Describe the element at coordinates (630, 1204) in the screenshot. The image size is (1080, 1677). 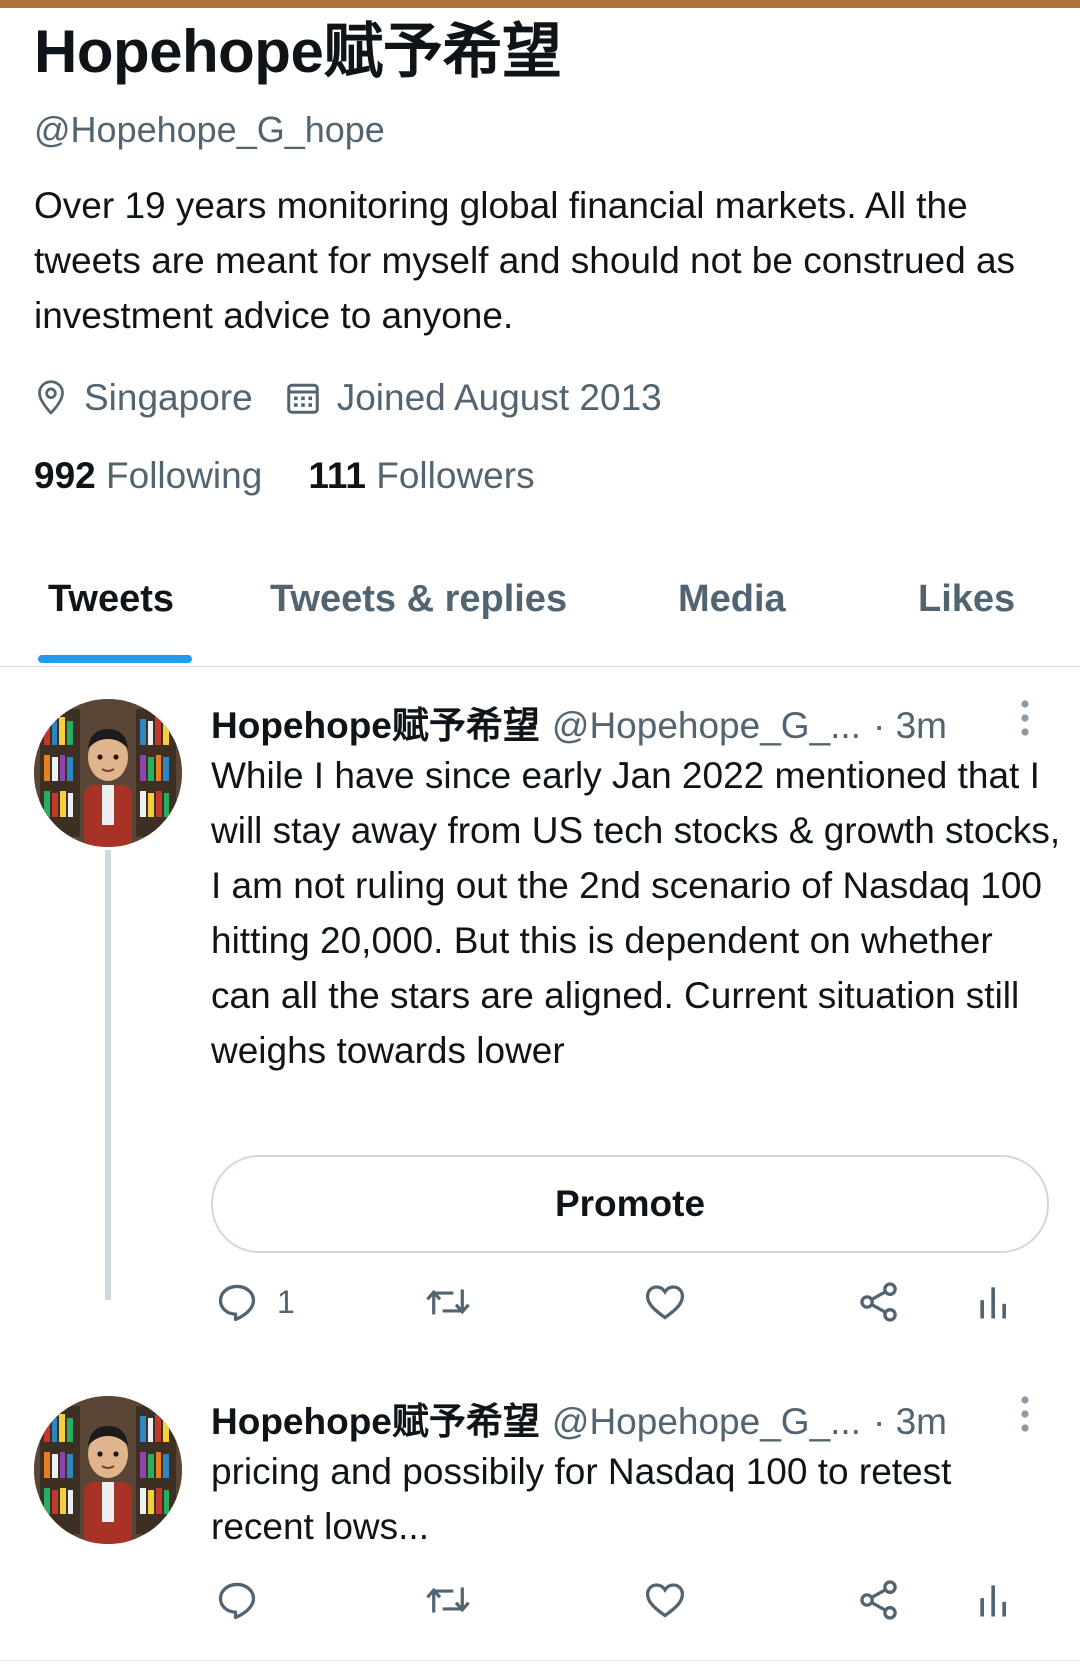
I see `promote-button: Promote` at that location.